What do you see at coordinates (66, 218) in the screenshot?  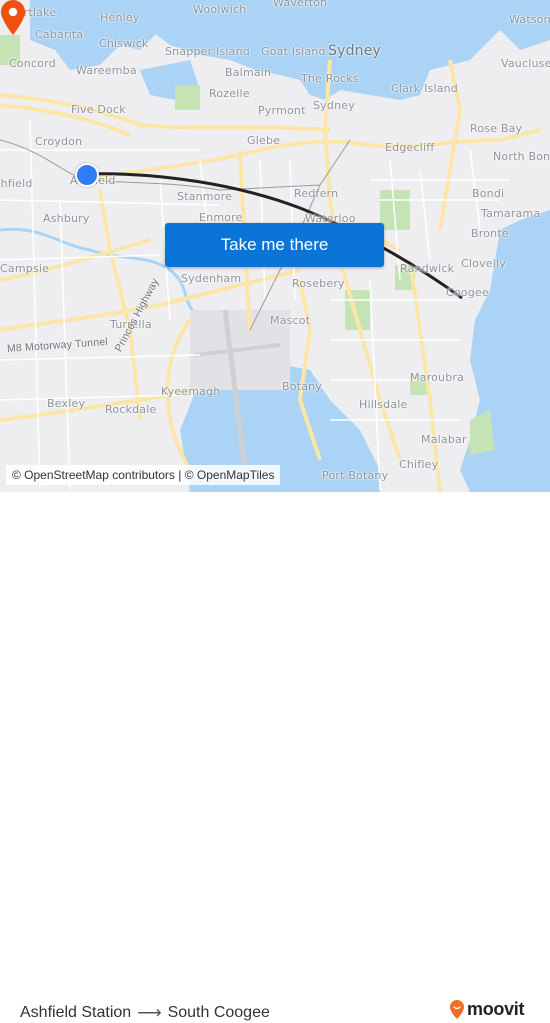 I see `place-label: Ashbury` at bounding box center [66, 218].